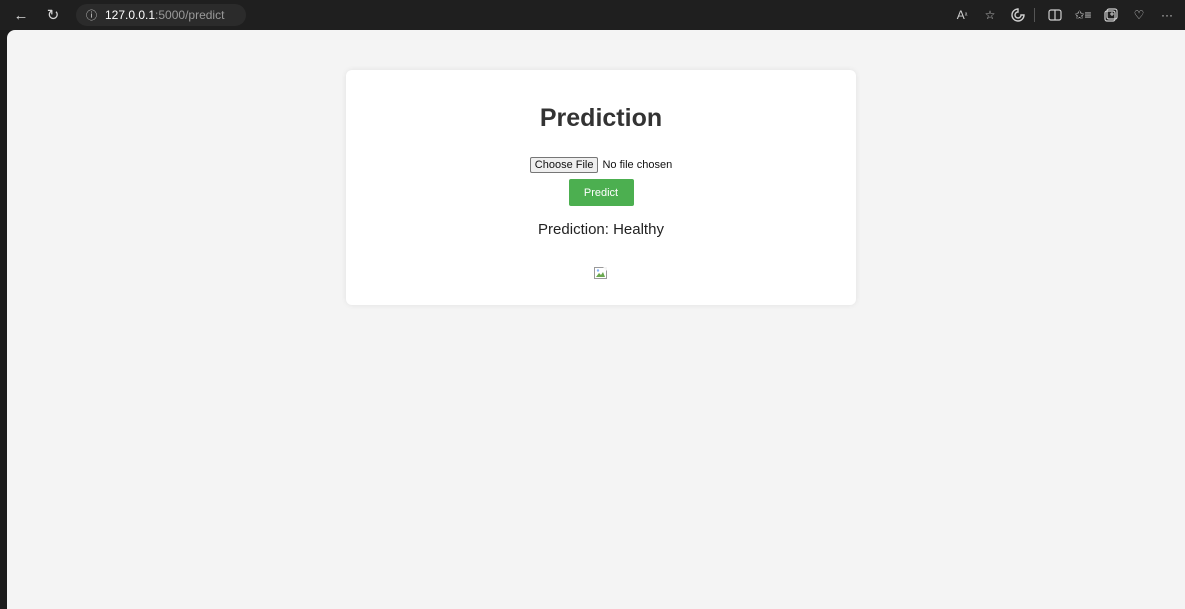 The image size is (1185, 609). Describe the element at coordinates (601, 192) in the screenshot. I see `predict-button: Predict` at that location.